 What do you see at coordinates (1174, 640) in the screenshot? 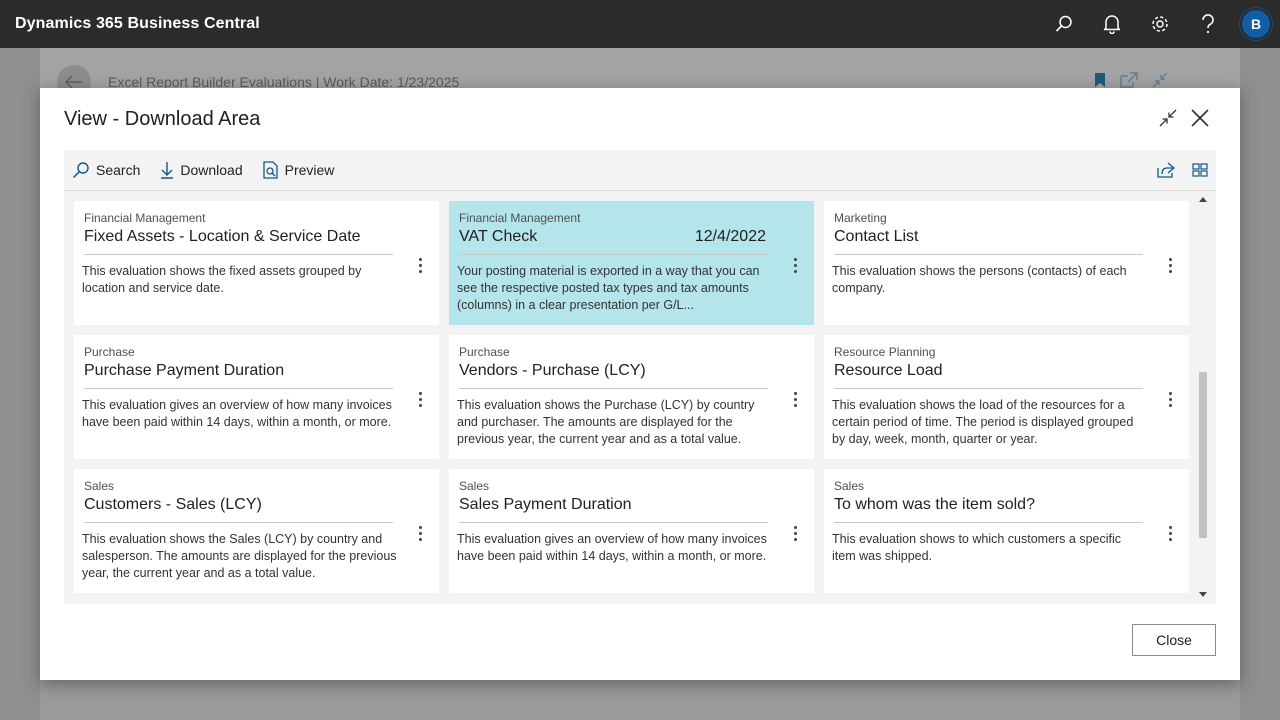
I see `close-button: Close` at bounding box center [1174, 640].